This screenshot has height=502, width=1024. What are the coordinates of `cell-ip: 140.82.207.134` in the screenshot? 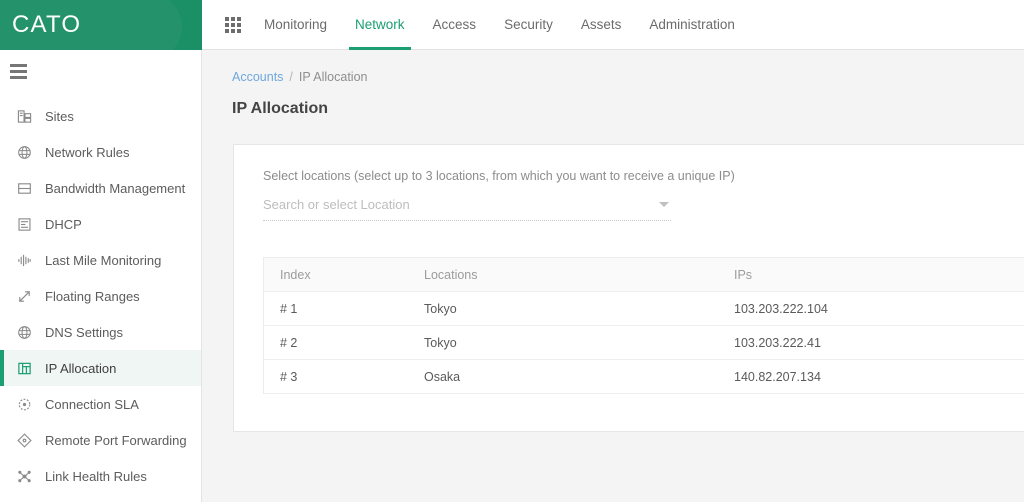 It's located at (777, 376).